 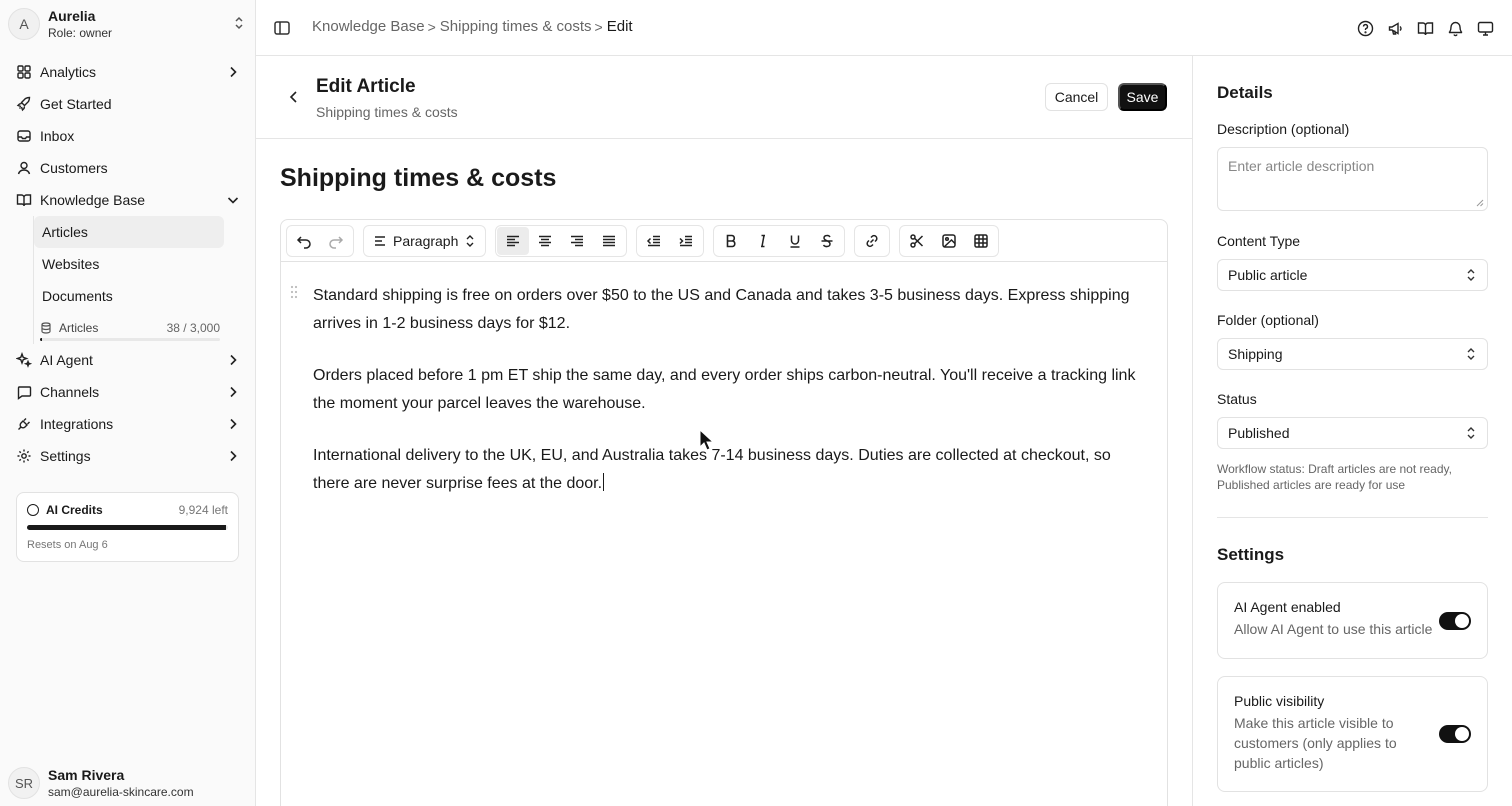 What do you see at coordinates (827, 241) in the screenshot?
I see `strikethrough-icon` at bounding box center [827, 241].